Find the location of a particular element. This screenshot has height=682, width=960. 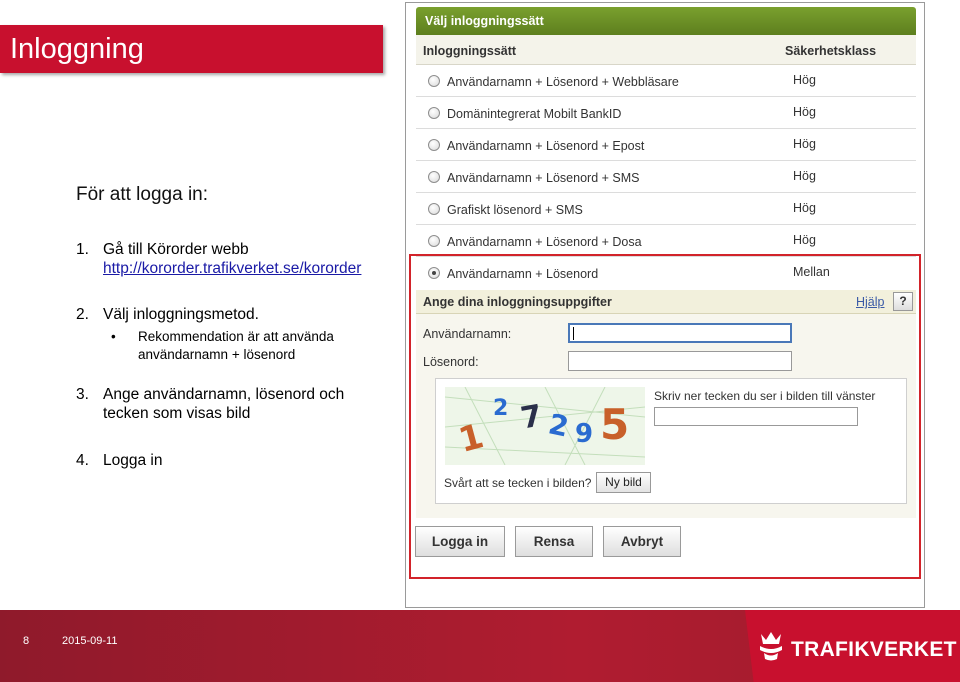

login-method-header: Välj inloggningssätt is located at coordinates (666, 21).